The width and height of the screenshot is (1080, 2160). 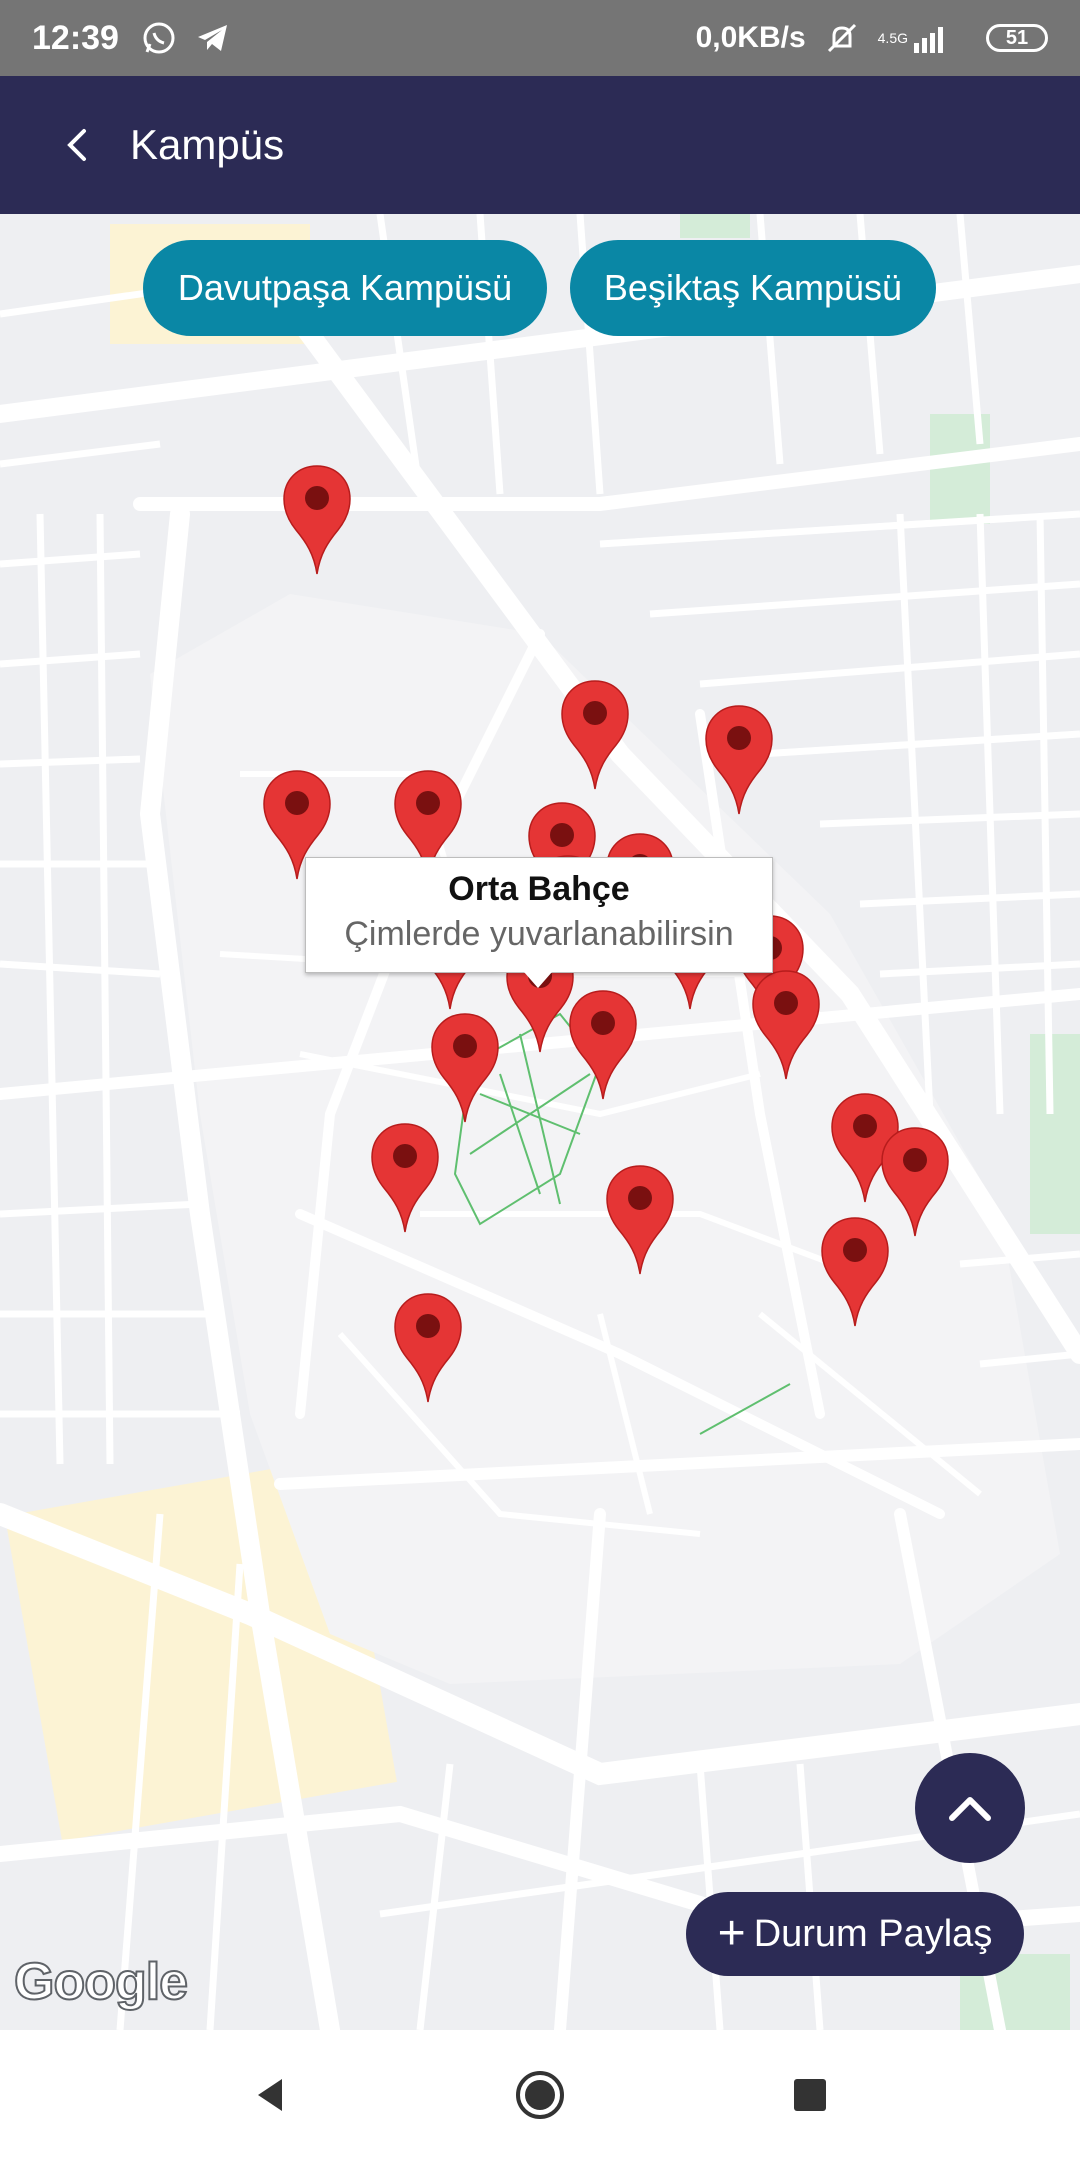 What do you see at coordinates (539, 934) in the screenshot?
I see `info-window-subtitle: Çimlerde yuvarlanabilirsin` at bounding box center [539, 934].